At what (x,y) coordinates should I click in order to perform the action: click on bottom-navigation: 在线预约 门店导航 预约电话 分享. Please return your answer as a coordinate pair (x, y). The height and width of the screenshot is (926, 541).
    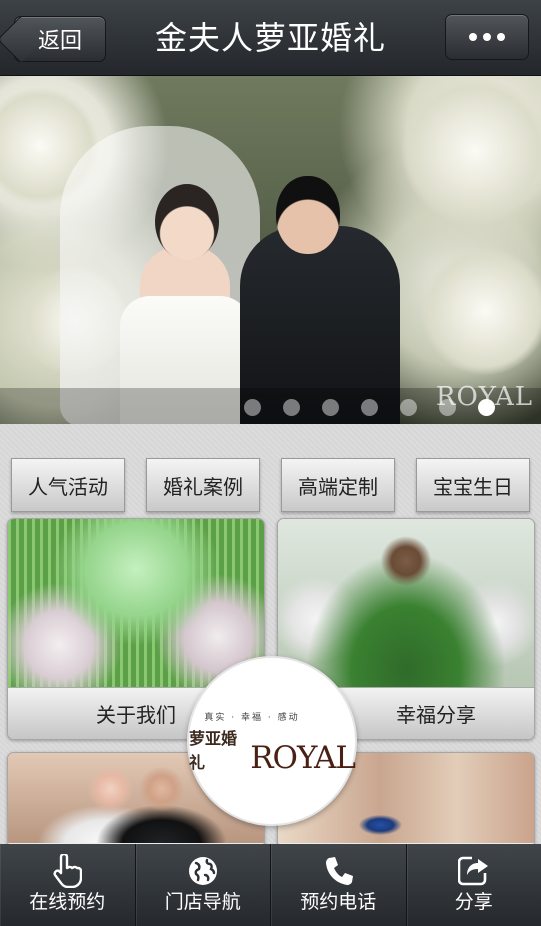
    Looking at the image, I should click on (270, 885).